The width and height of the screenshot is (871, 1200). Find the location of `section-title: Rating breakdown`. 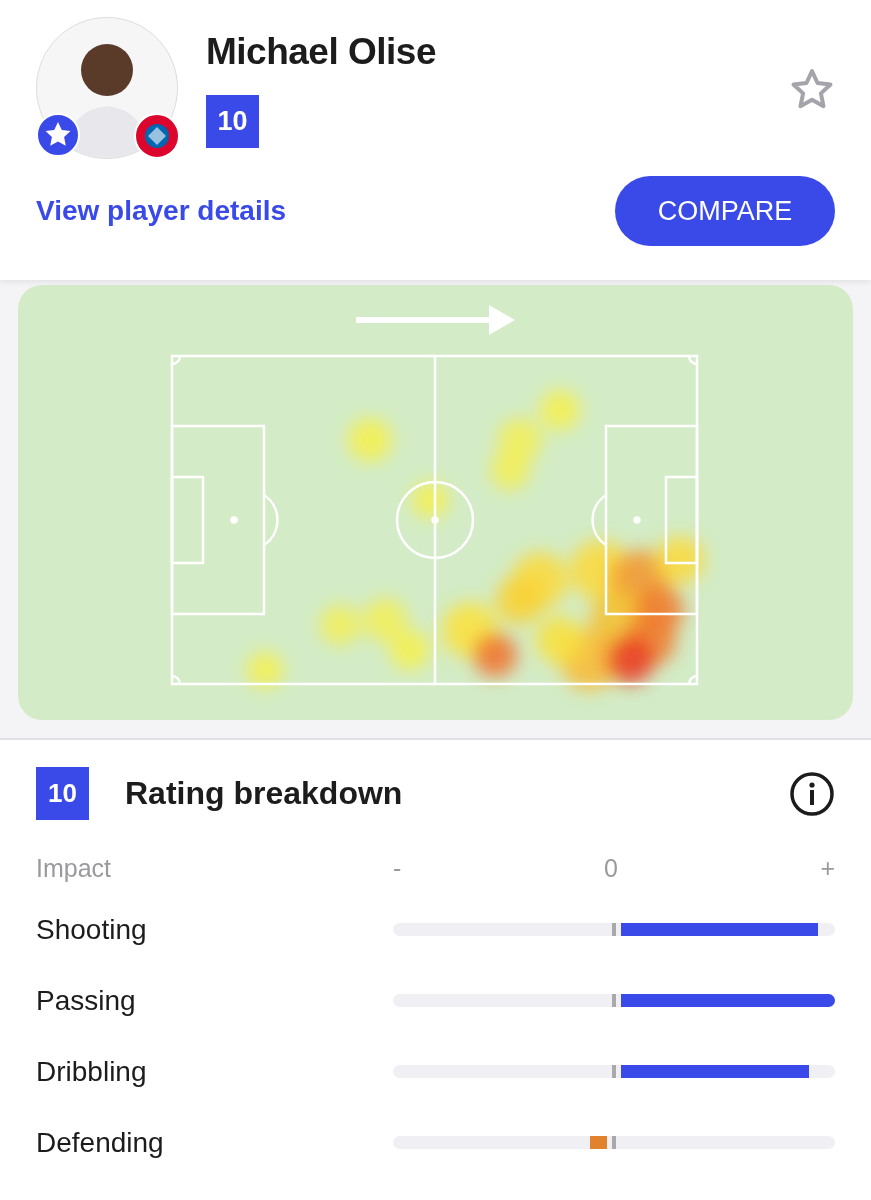

section-title: Rating breakdown is located at coordinates (264, 793).